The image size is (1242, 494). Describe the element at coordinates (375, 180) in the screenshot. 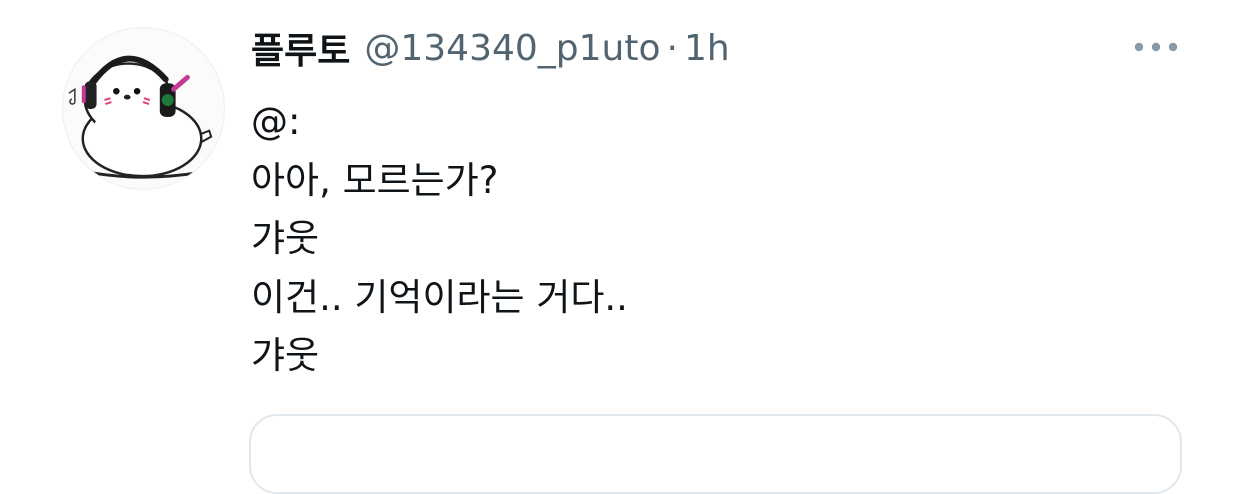

I see `tweet-text-line: 아아, 모르는가?` at that location.